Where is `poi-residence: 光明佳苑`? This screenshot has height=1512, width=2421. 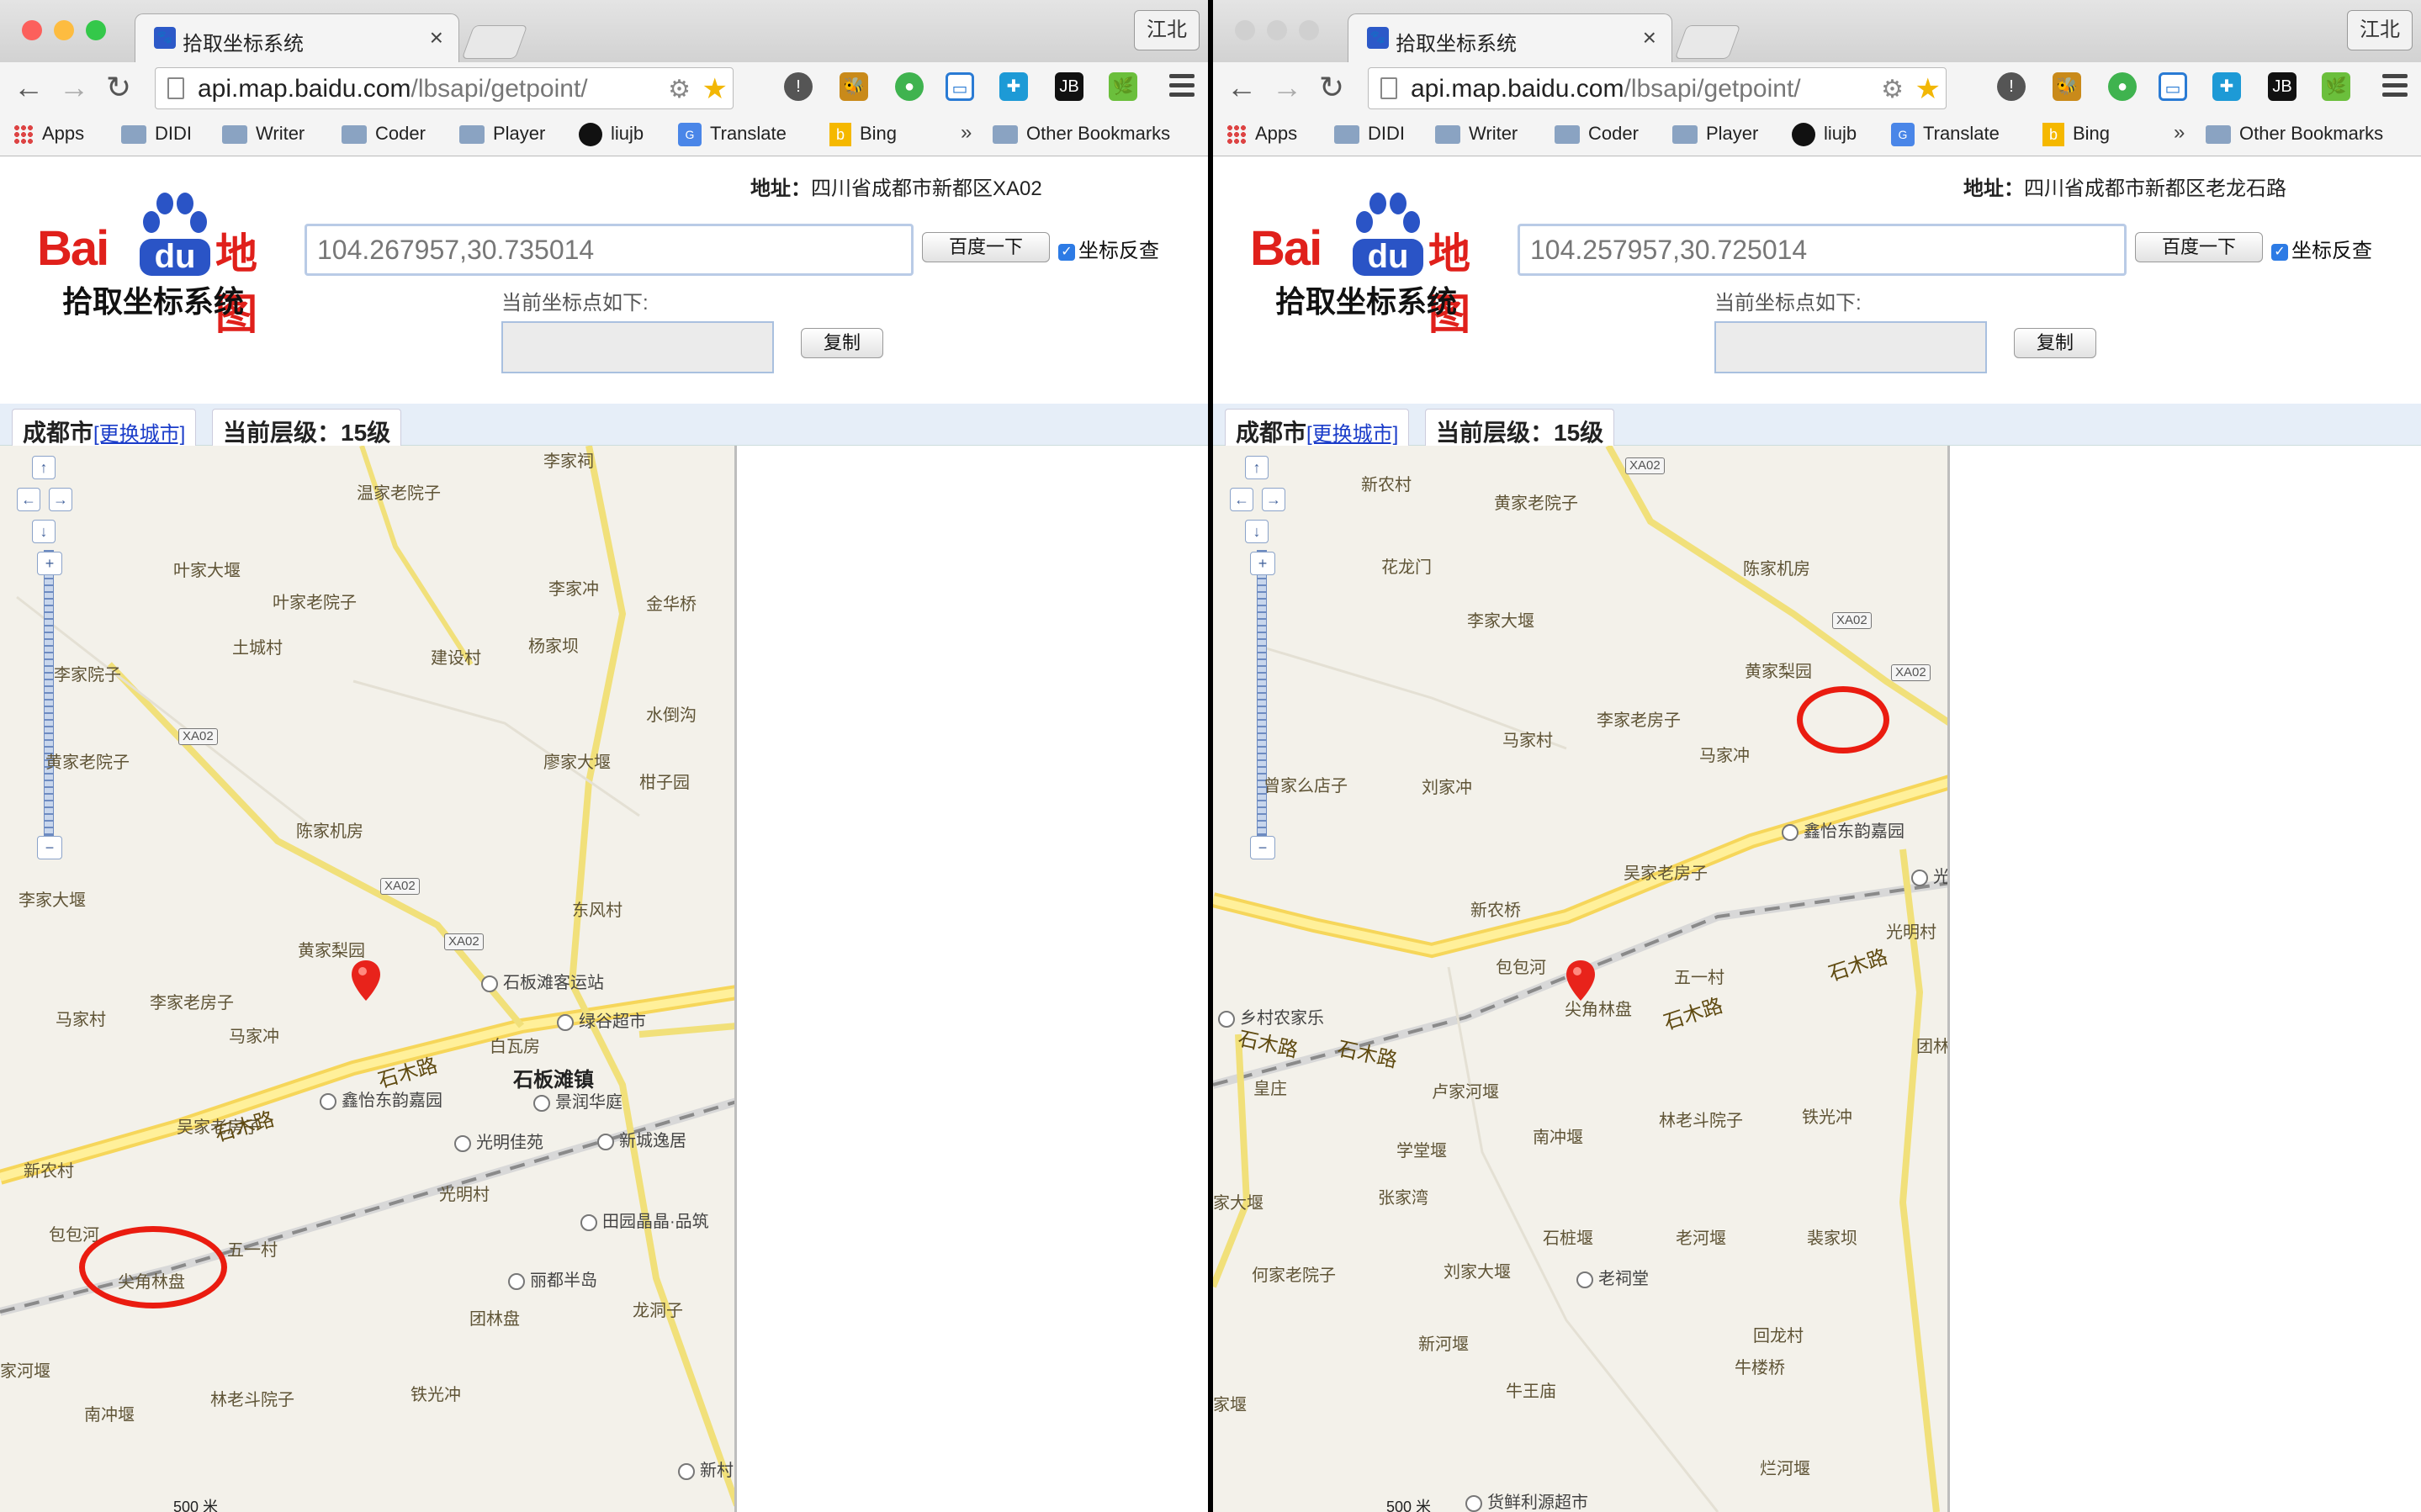
poi-residence: 光明佳苑 is located at coordinates (499, 1141).